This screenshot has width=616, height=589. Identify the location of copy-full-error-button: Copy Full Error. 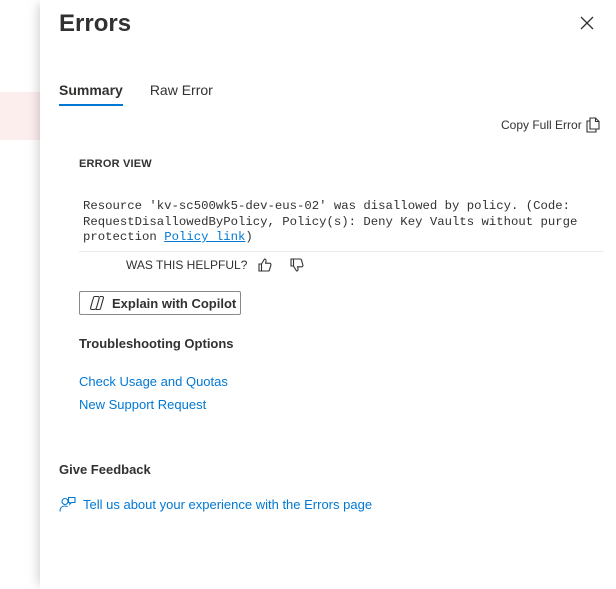
(550, 125).